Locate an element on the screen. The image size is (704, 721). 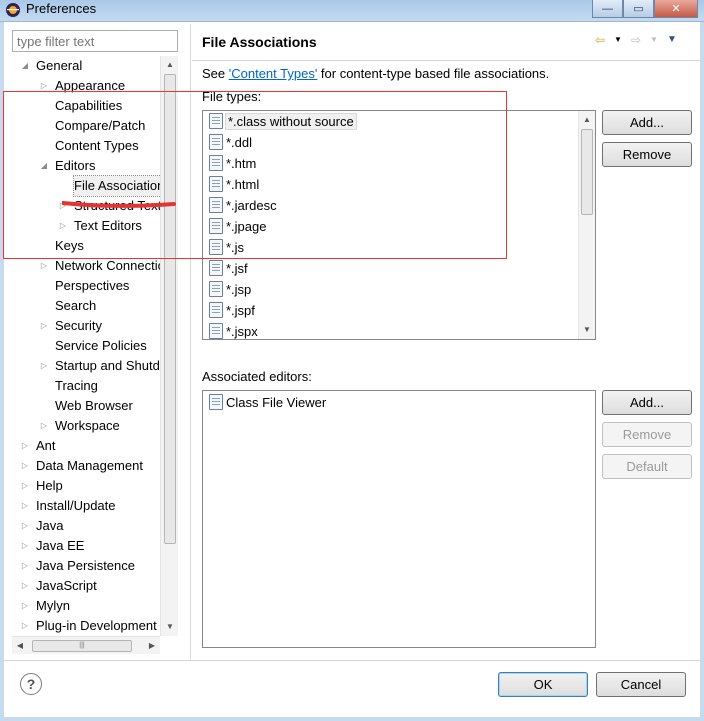
java-file-icon is located at coordinates (216, 226).